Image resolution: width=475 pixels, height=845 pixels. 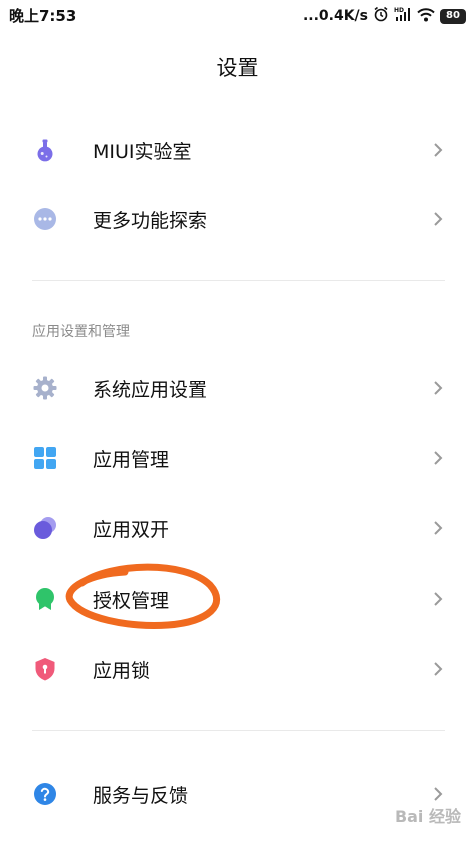 I want to click on settings-item-label: 授权管理, so click(x=131, y=601).